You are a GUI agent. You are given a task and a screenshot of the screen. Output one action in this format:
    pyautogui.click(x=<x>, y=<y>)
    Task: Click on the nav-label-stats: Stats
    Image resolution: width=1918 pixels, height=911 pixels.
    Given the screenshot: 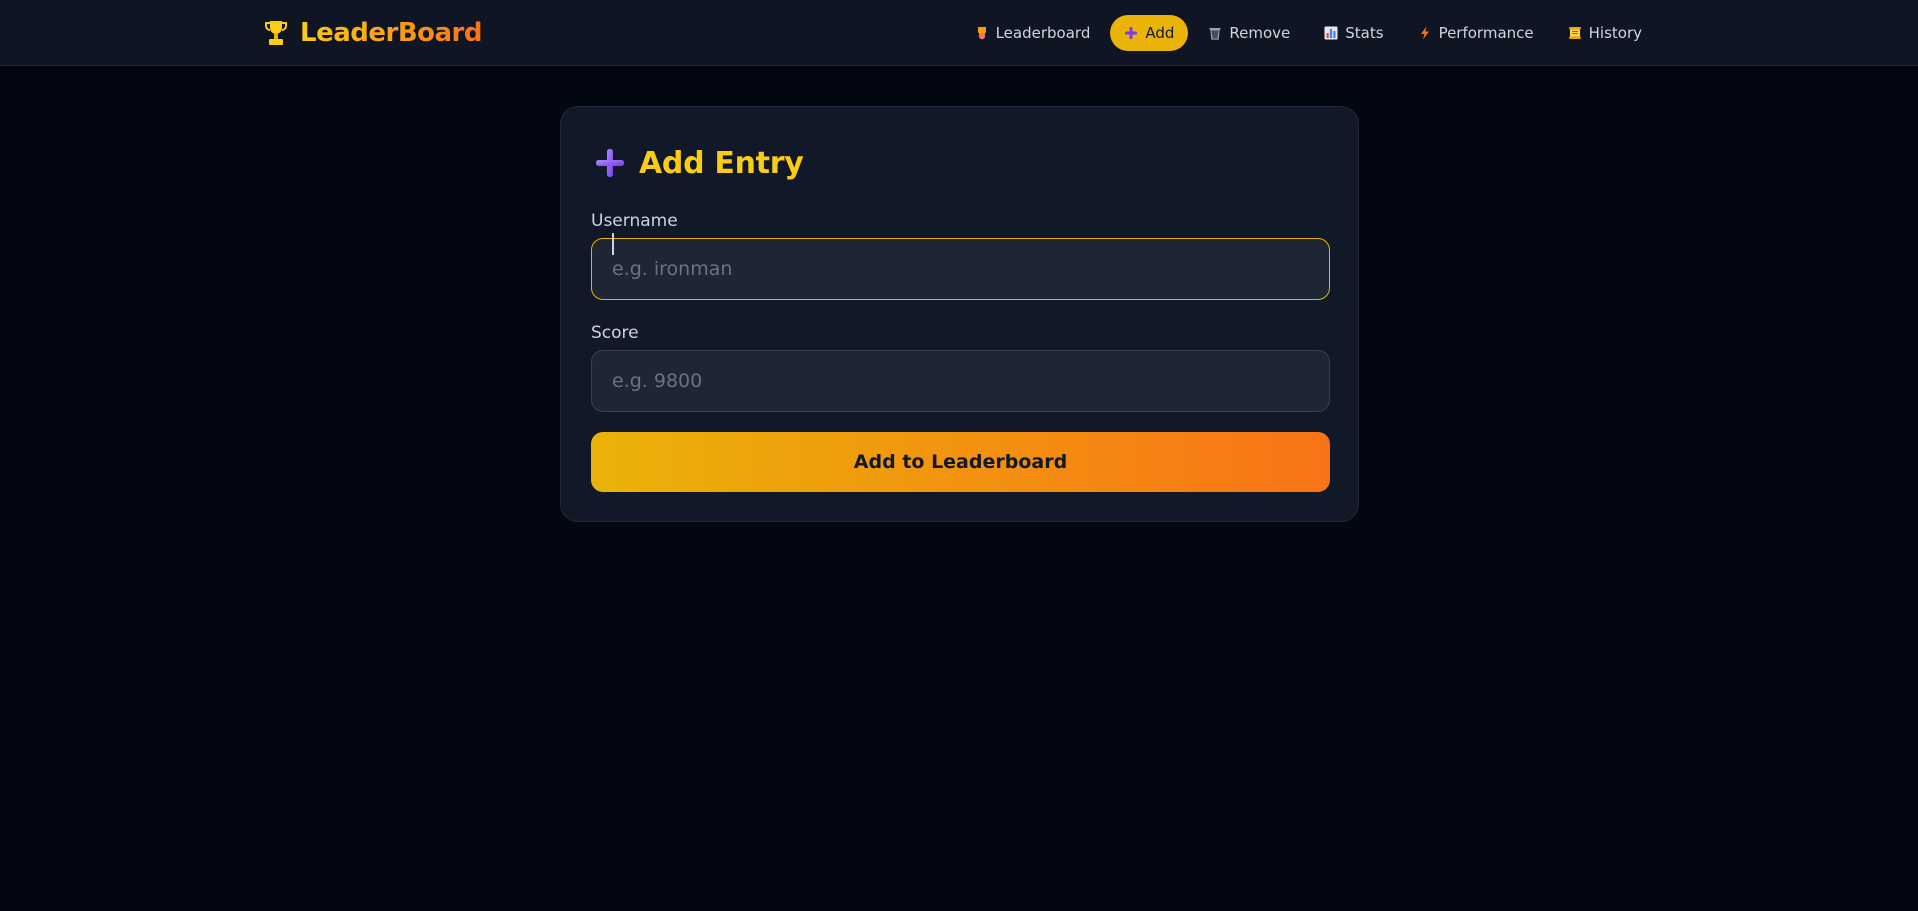 What is the action you would take?
    pyautogui.click(x=1364, y=33)
    